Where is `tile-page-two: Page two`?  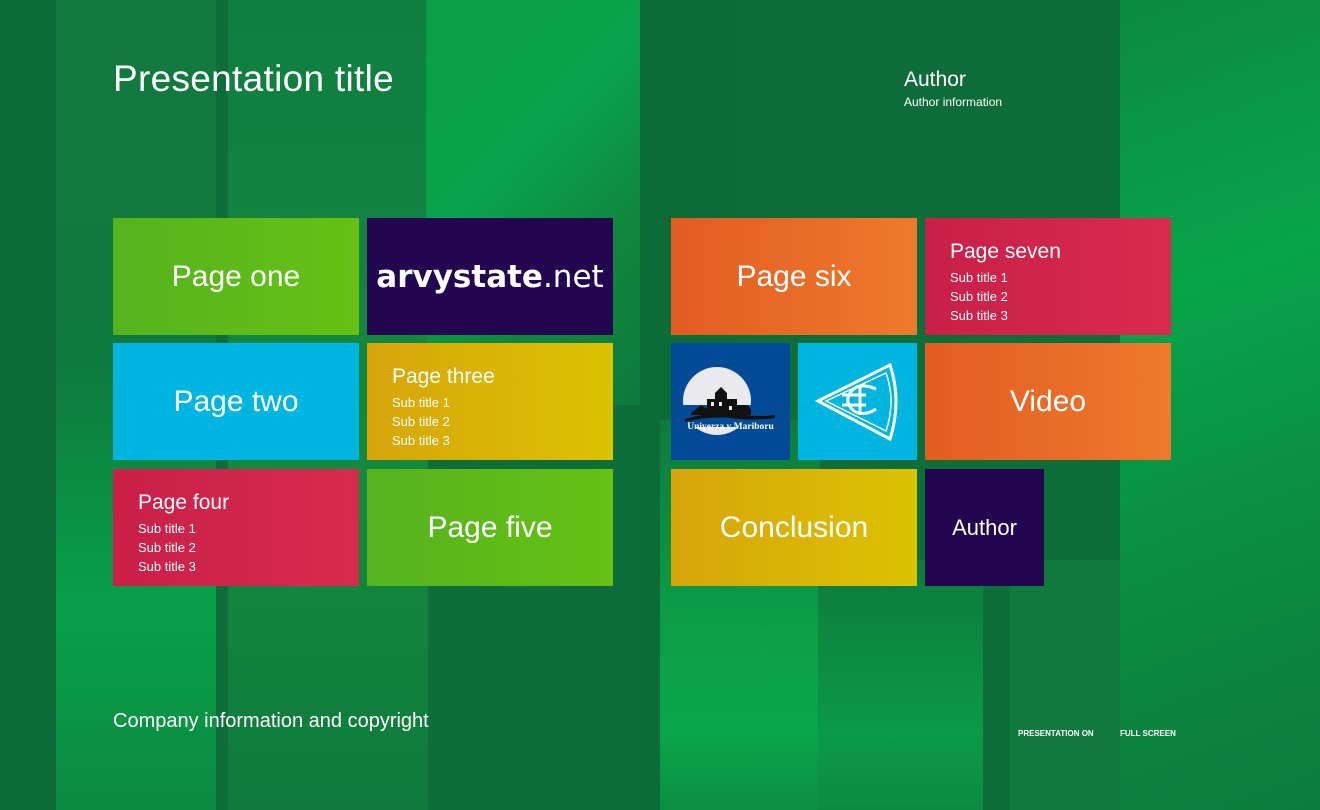
tile-page-two: Page two is located at coordinates (236, 401).